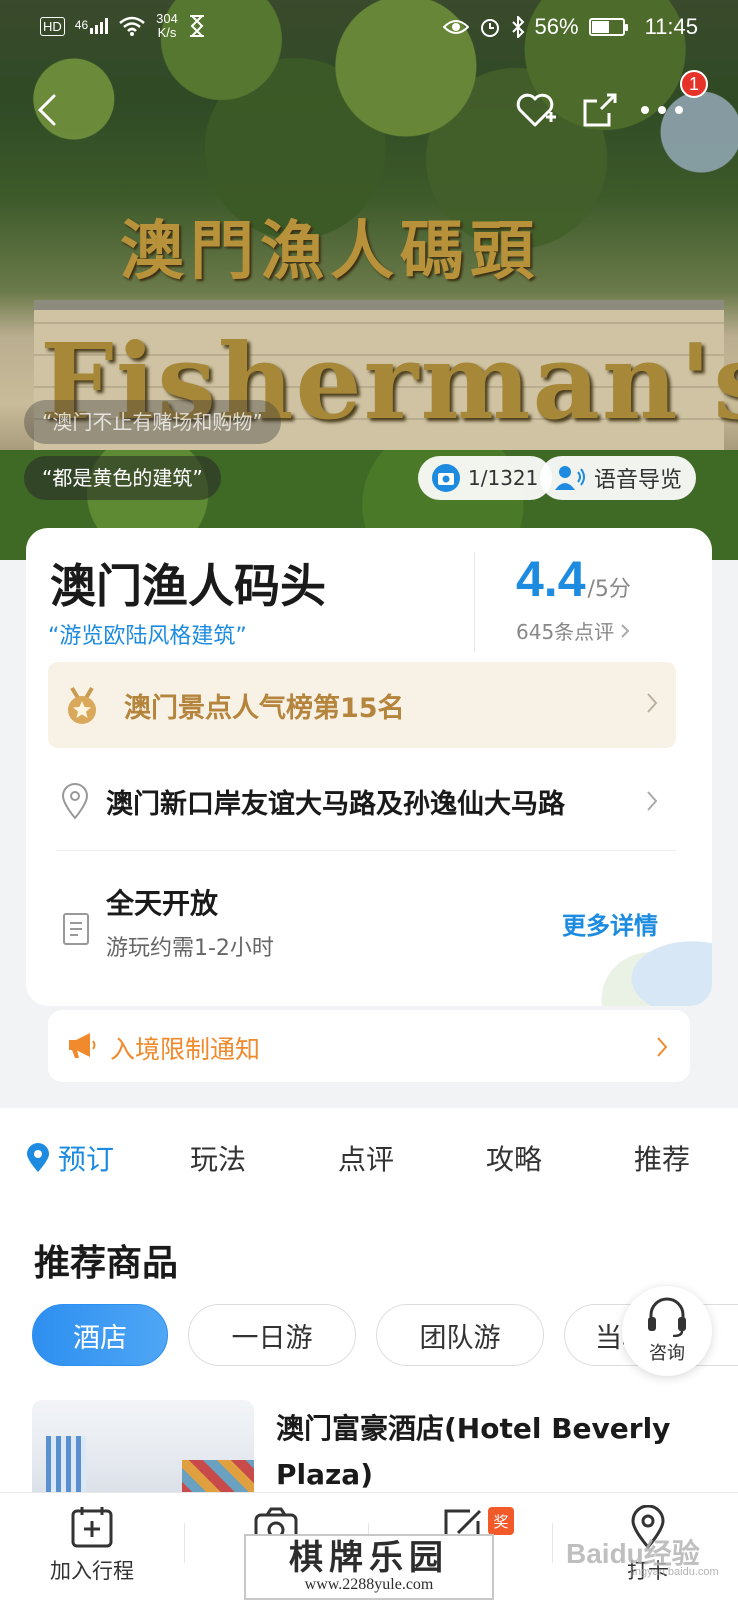 Image resolution: width=738 pixels, height=1600 pixels. What do you see at coordinates (667, 1353) in the screenshot?
I see `consult-label: 咨询` at bounding box center [667, 1353].